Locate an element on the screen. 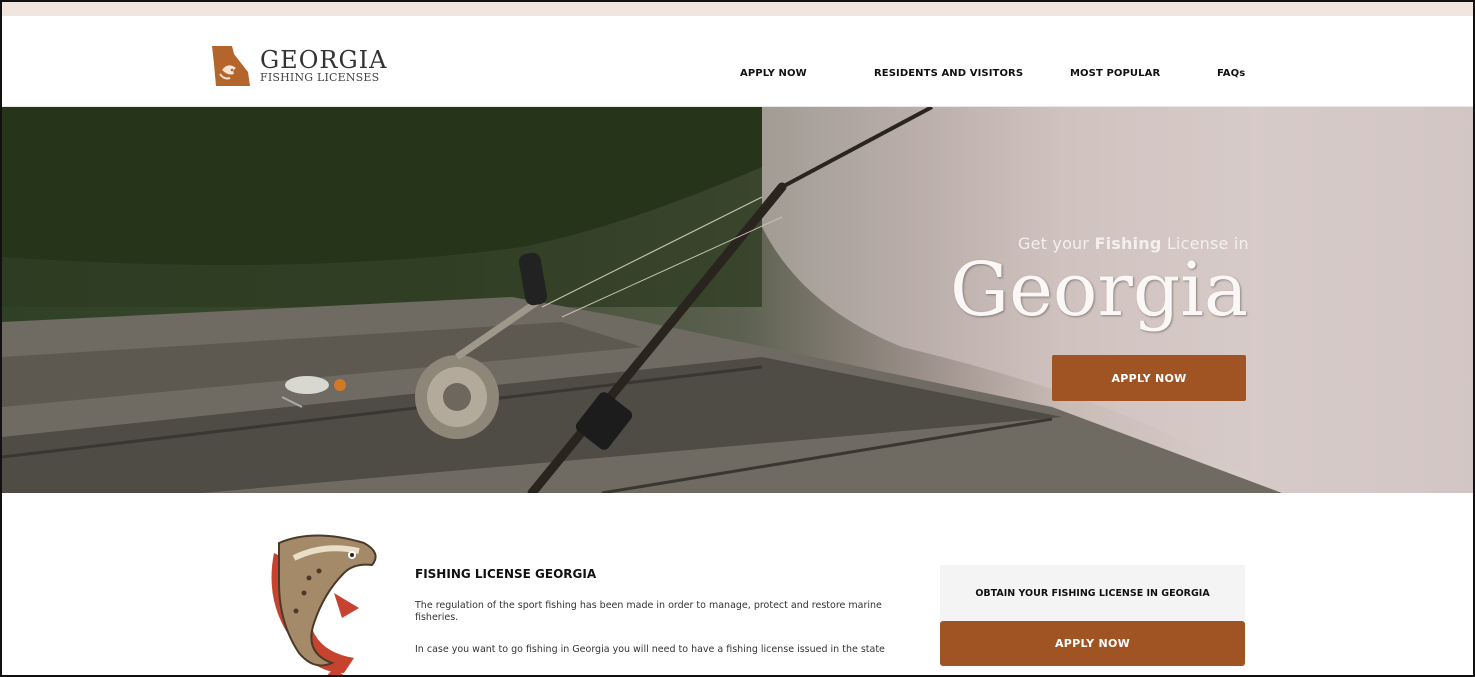 This screenshot has width=1475, height=677. cta-heading: OBTAIN YOUR FISHING LICENSE IN GEORGIA is located at coordinates (1092, 593).